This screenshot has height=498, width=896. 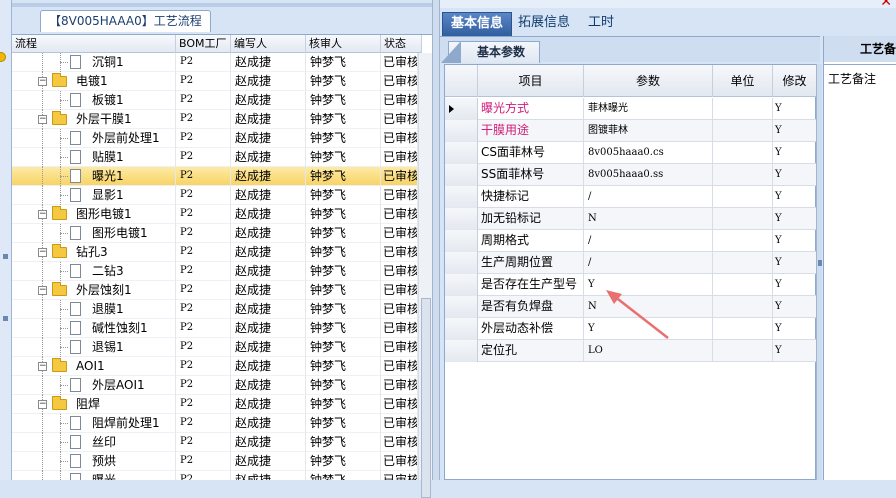 I want to click on param-cell: N, so click(x=648, y=307).